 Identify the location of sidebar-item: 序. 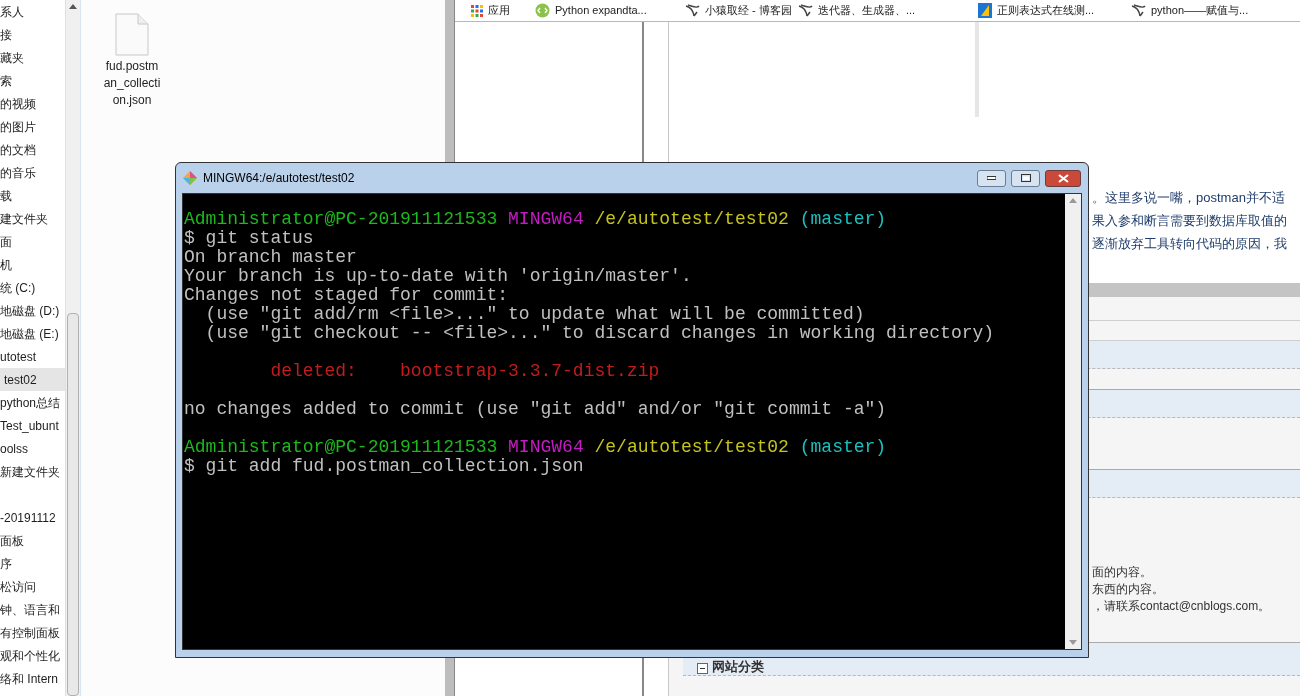
(32, 563).